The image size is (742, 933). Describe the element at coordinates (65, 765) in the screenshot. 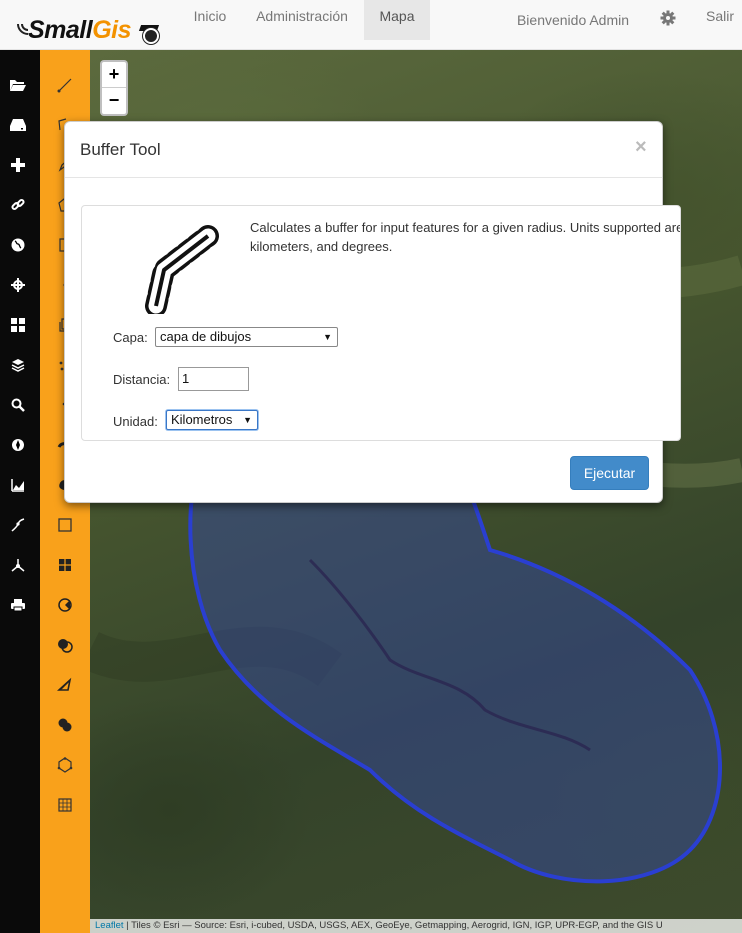

I see `hexagon-icon` at that location.